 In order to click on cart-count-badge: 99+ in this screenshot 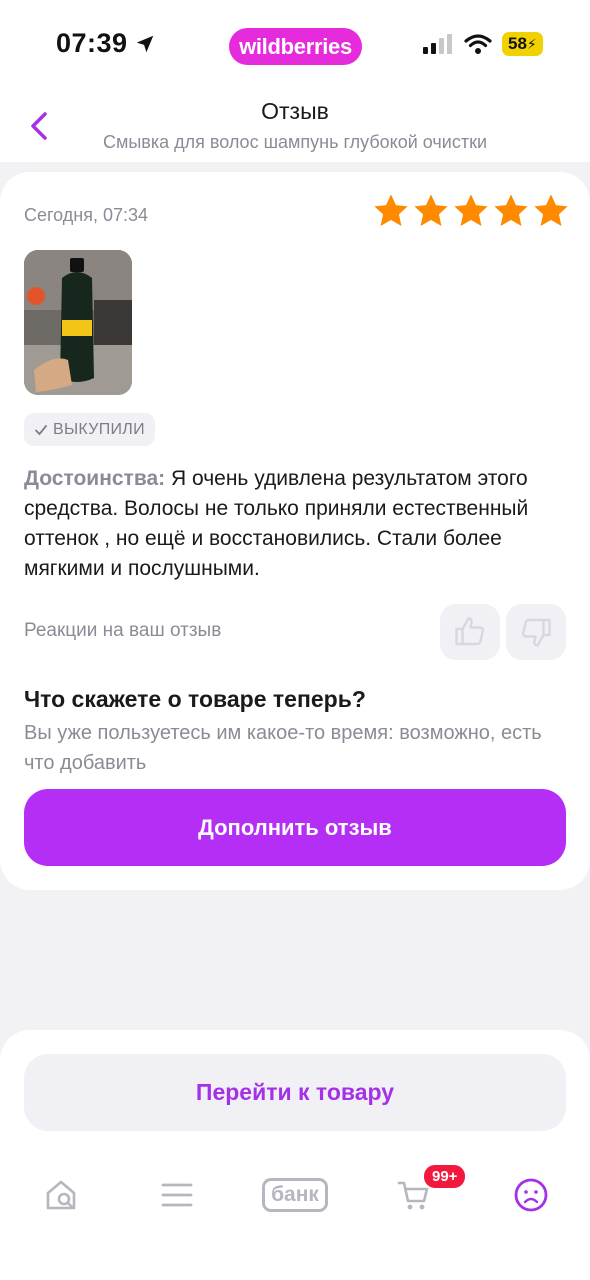, I will do `click(445, 1176)`.